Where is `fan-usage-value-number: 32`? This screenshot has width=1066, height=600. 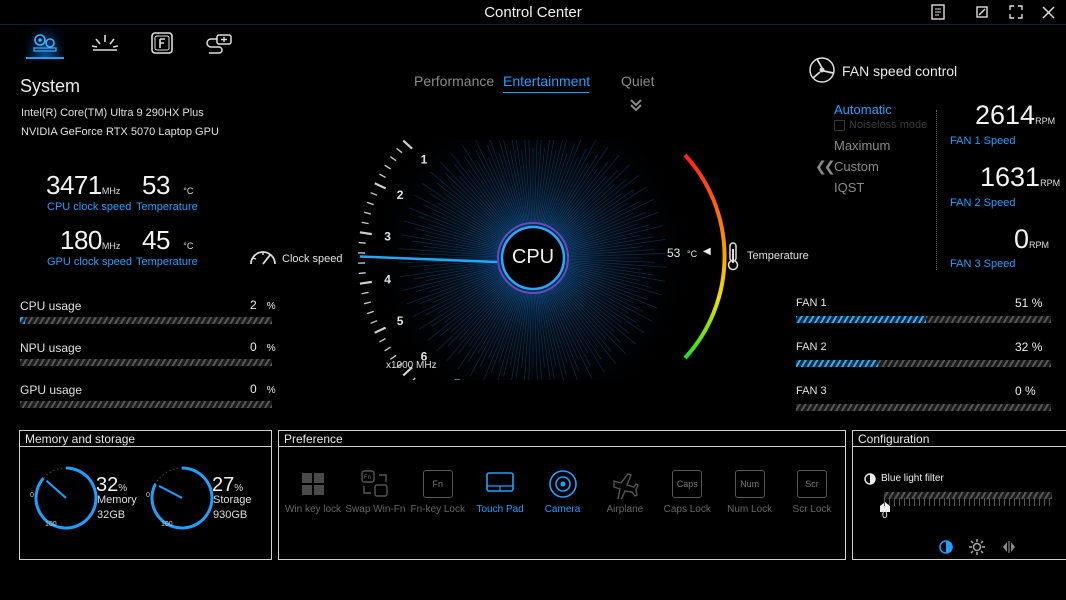 fan-usage-value-number: 32 is located at coordinates (1022, 347).